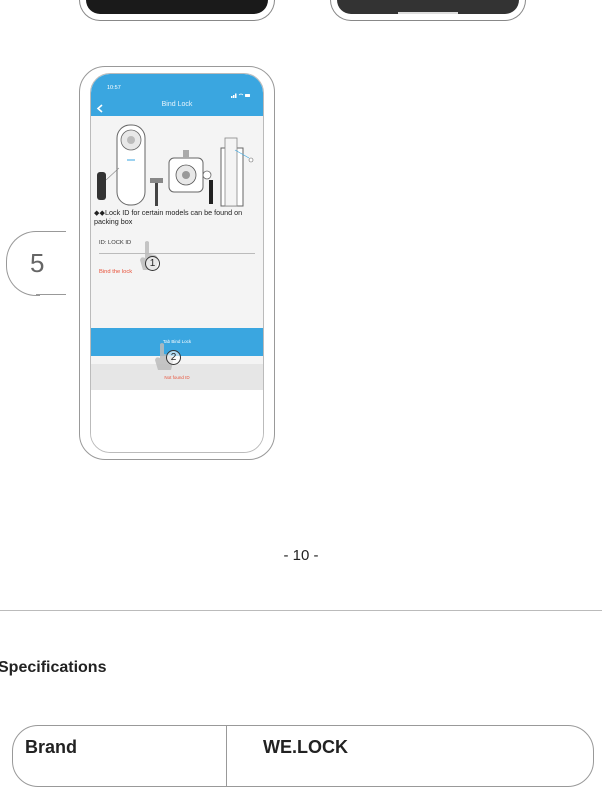 This screenshot has height=787, width=602. I want to click on id-label: ID: LOCK ID, so click(115, 243).